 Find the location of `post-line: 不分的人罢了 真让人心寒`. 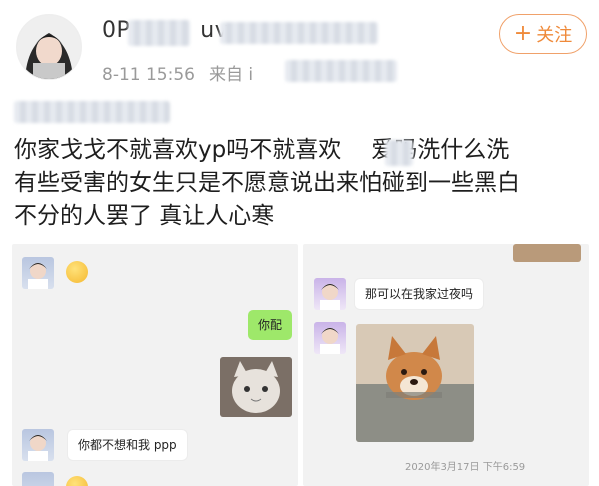

post-line: 不分的人罢了 真让人心寒 is located at coordinates (144, 216).